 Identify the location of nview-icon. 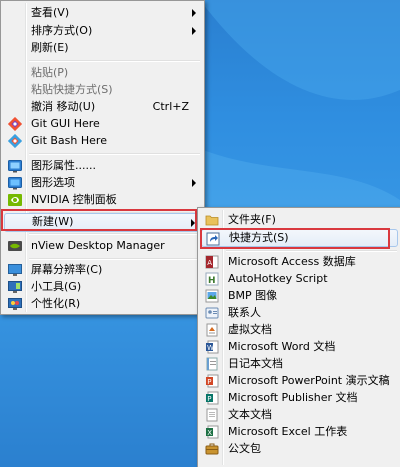
(15, 246).